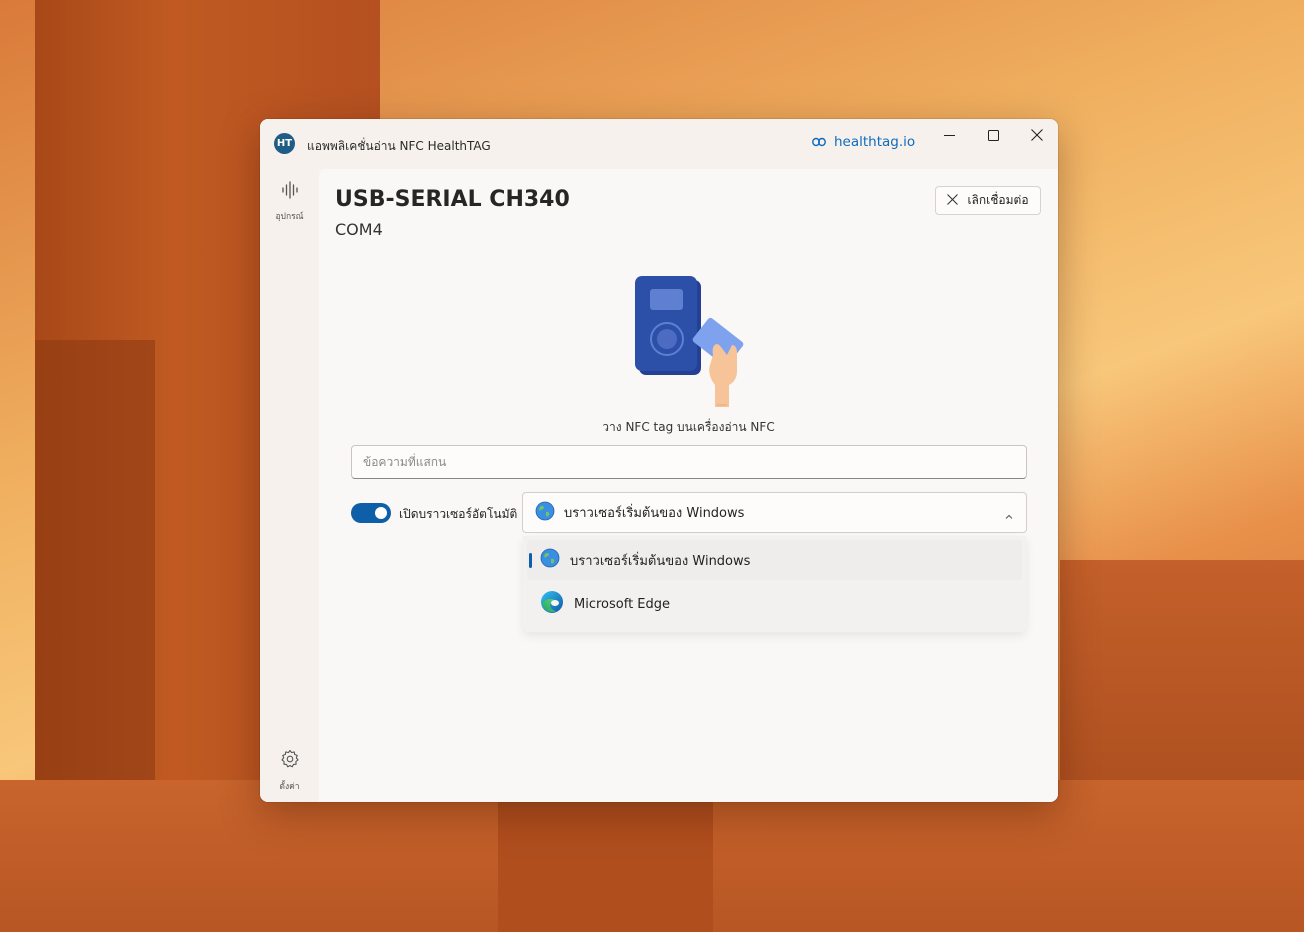 This screenshot has width=1304, height=932. I want to click on close-button, so click(1036, 135).